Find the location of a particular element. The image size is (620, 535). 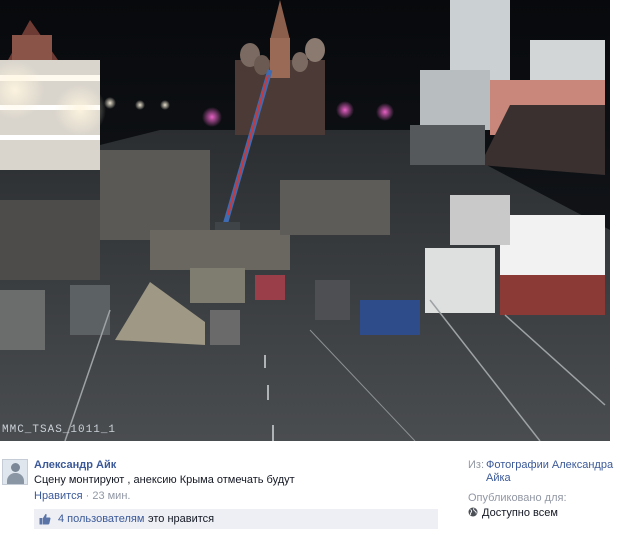

like-button: Нравится is located at coordinates (58, 496).